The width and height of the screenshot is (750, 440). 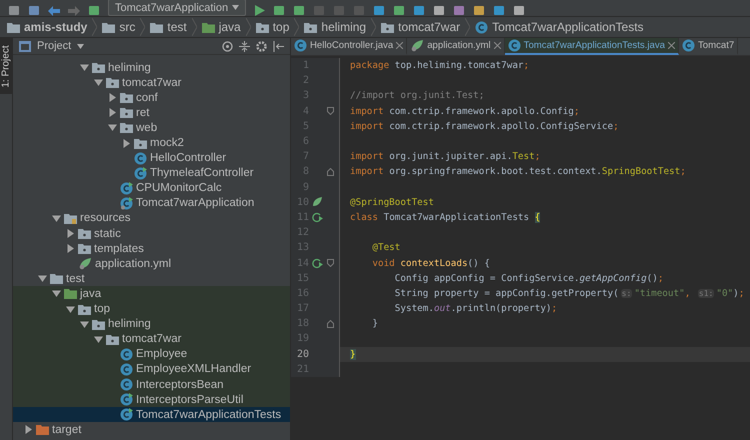 I want to click on tree-item: java, so click(x=151, y=294).